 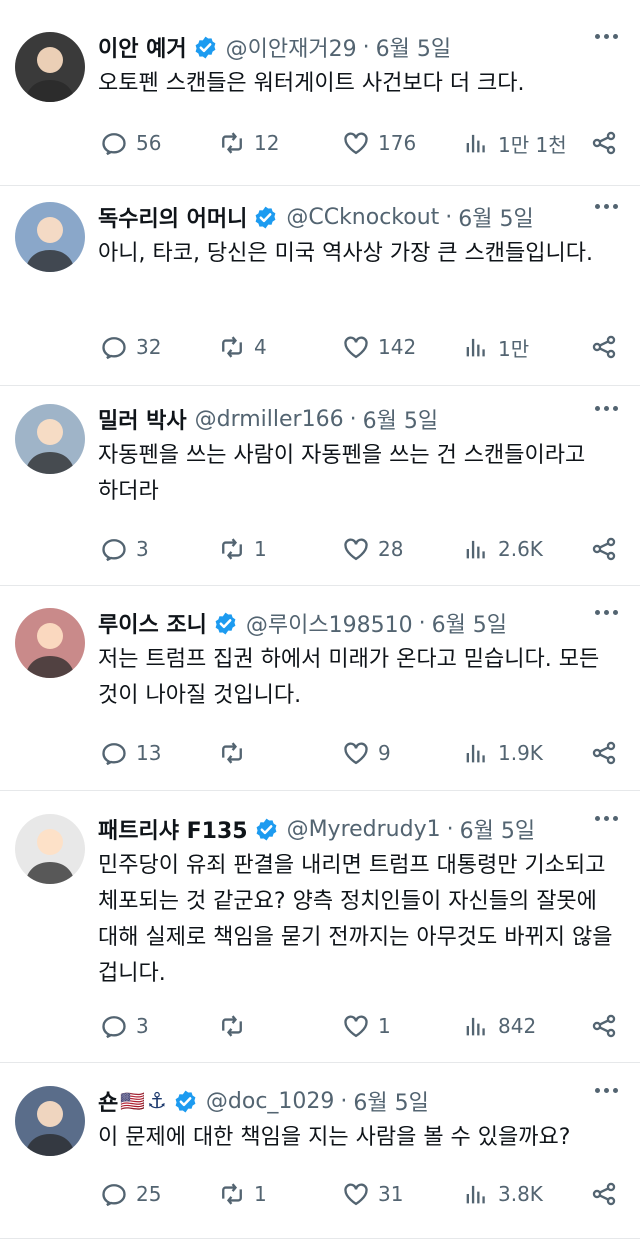 I want to click on reply-count: 32, so click(x=149, y=347).